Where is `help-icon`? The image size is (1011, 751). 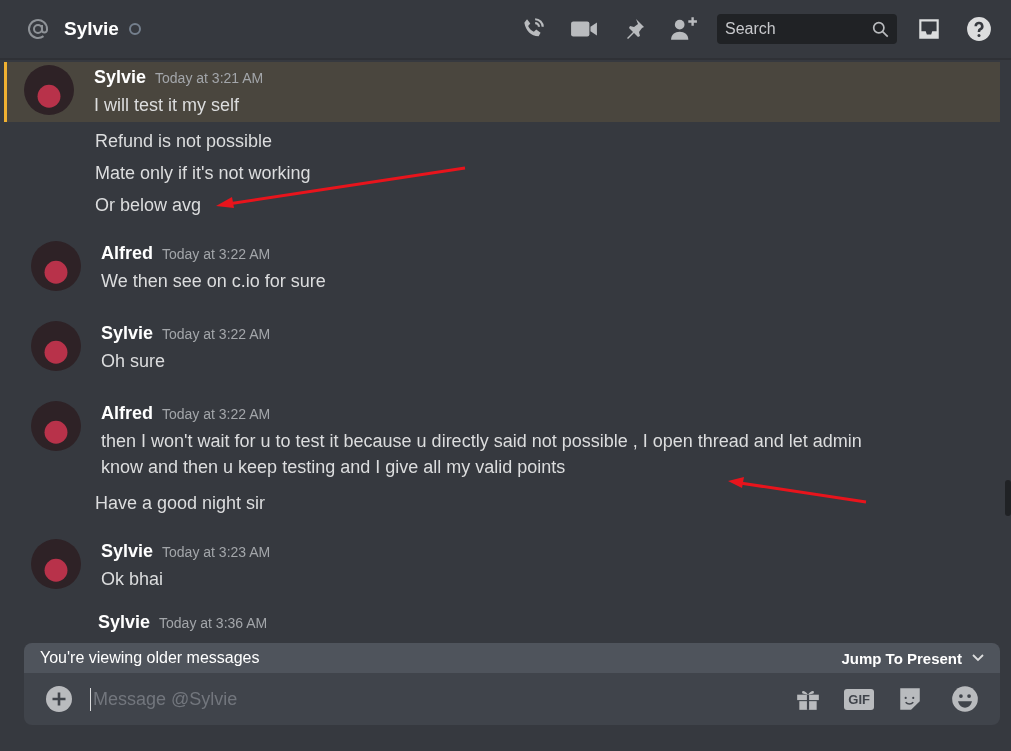
help-icon is located at coordinates (979, 29).